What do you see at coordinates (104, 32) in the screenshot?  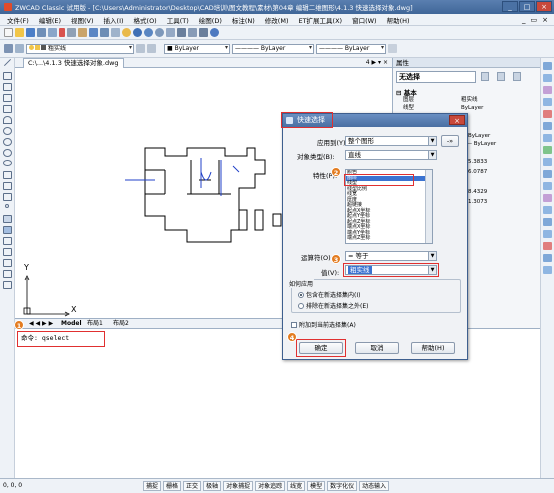 I see `undo-icon` at bounding box center [104, 32].